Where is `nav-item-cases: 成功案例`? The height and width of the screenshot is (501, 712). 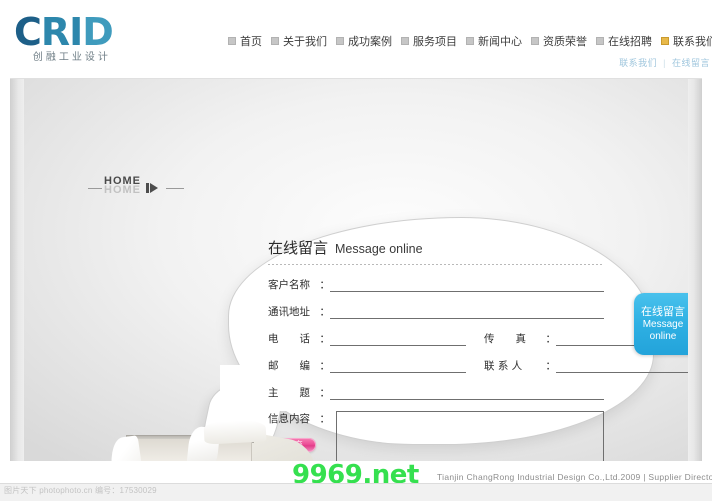 nav-item-cases: 成功案例 is located at coordinates (366, 41).